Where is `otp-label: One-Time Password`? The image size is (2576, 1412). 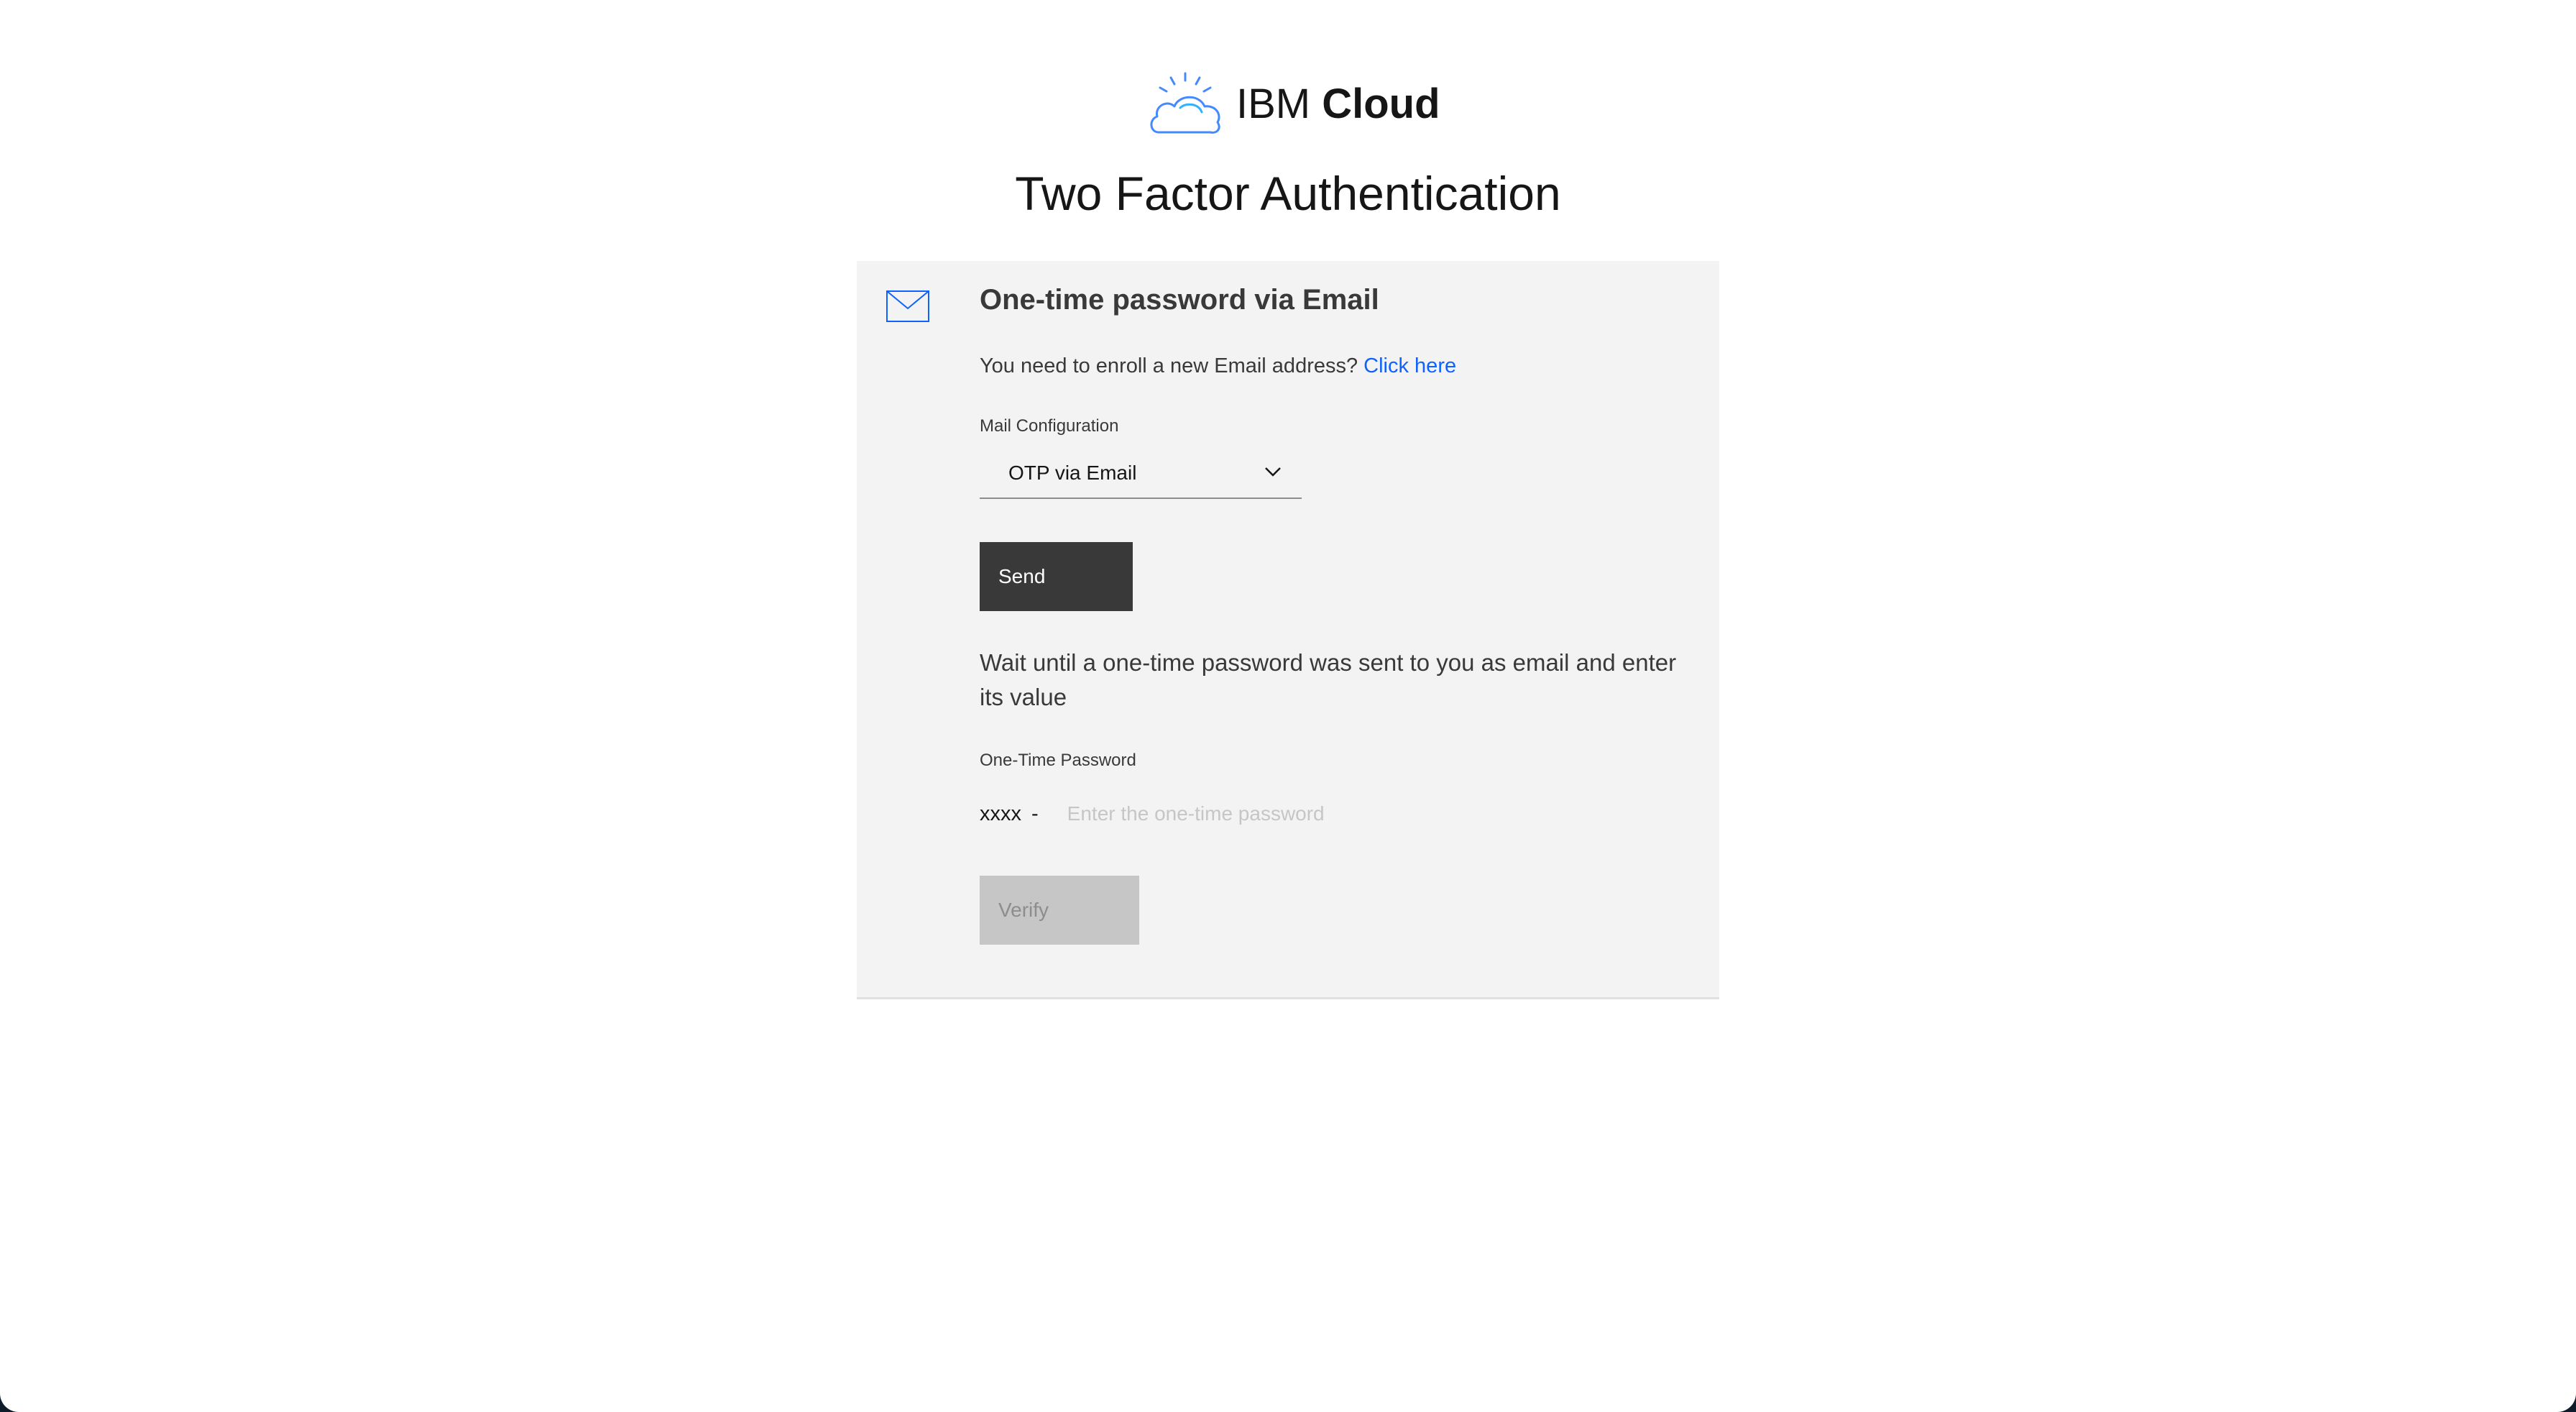 otp-label: One-Time Password is located at coordinates (1058, 760).